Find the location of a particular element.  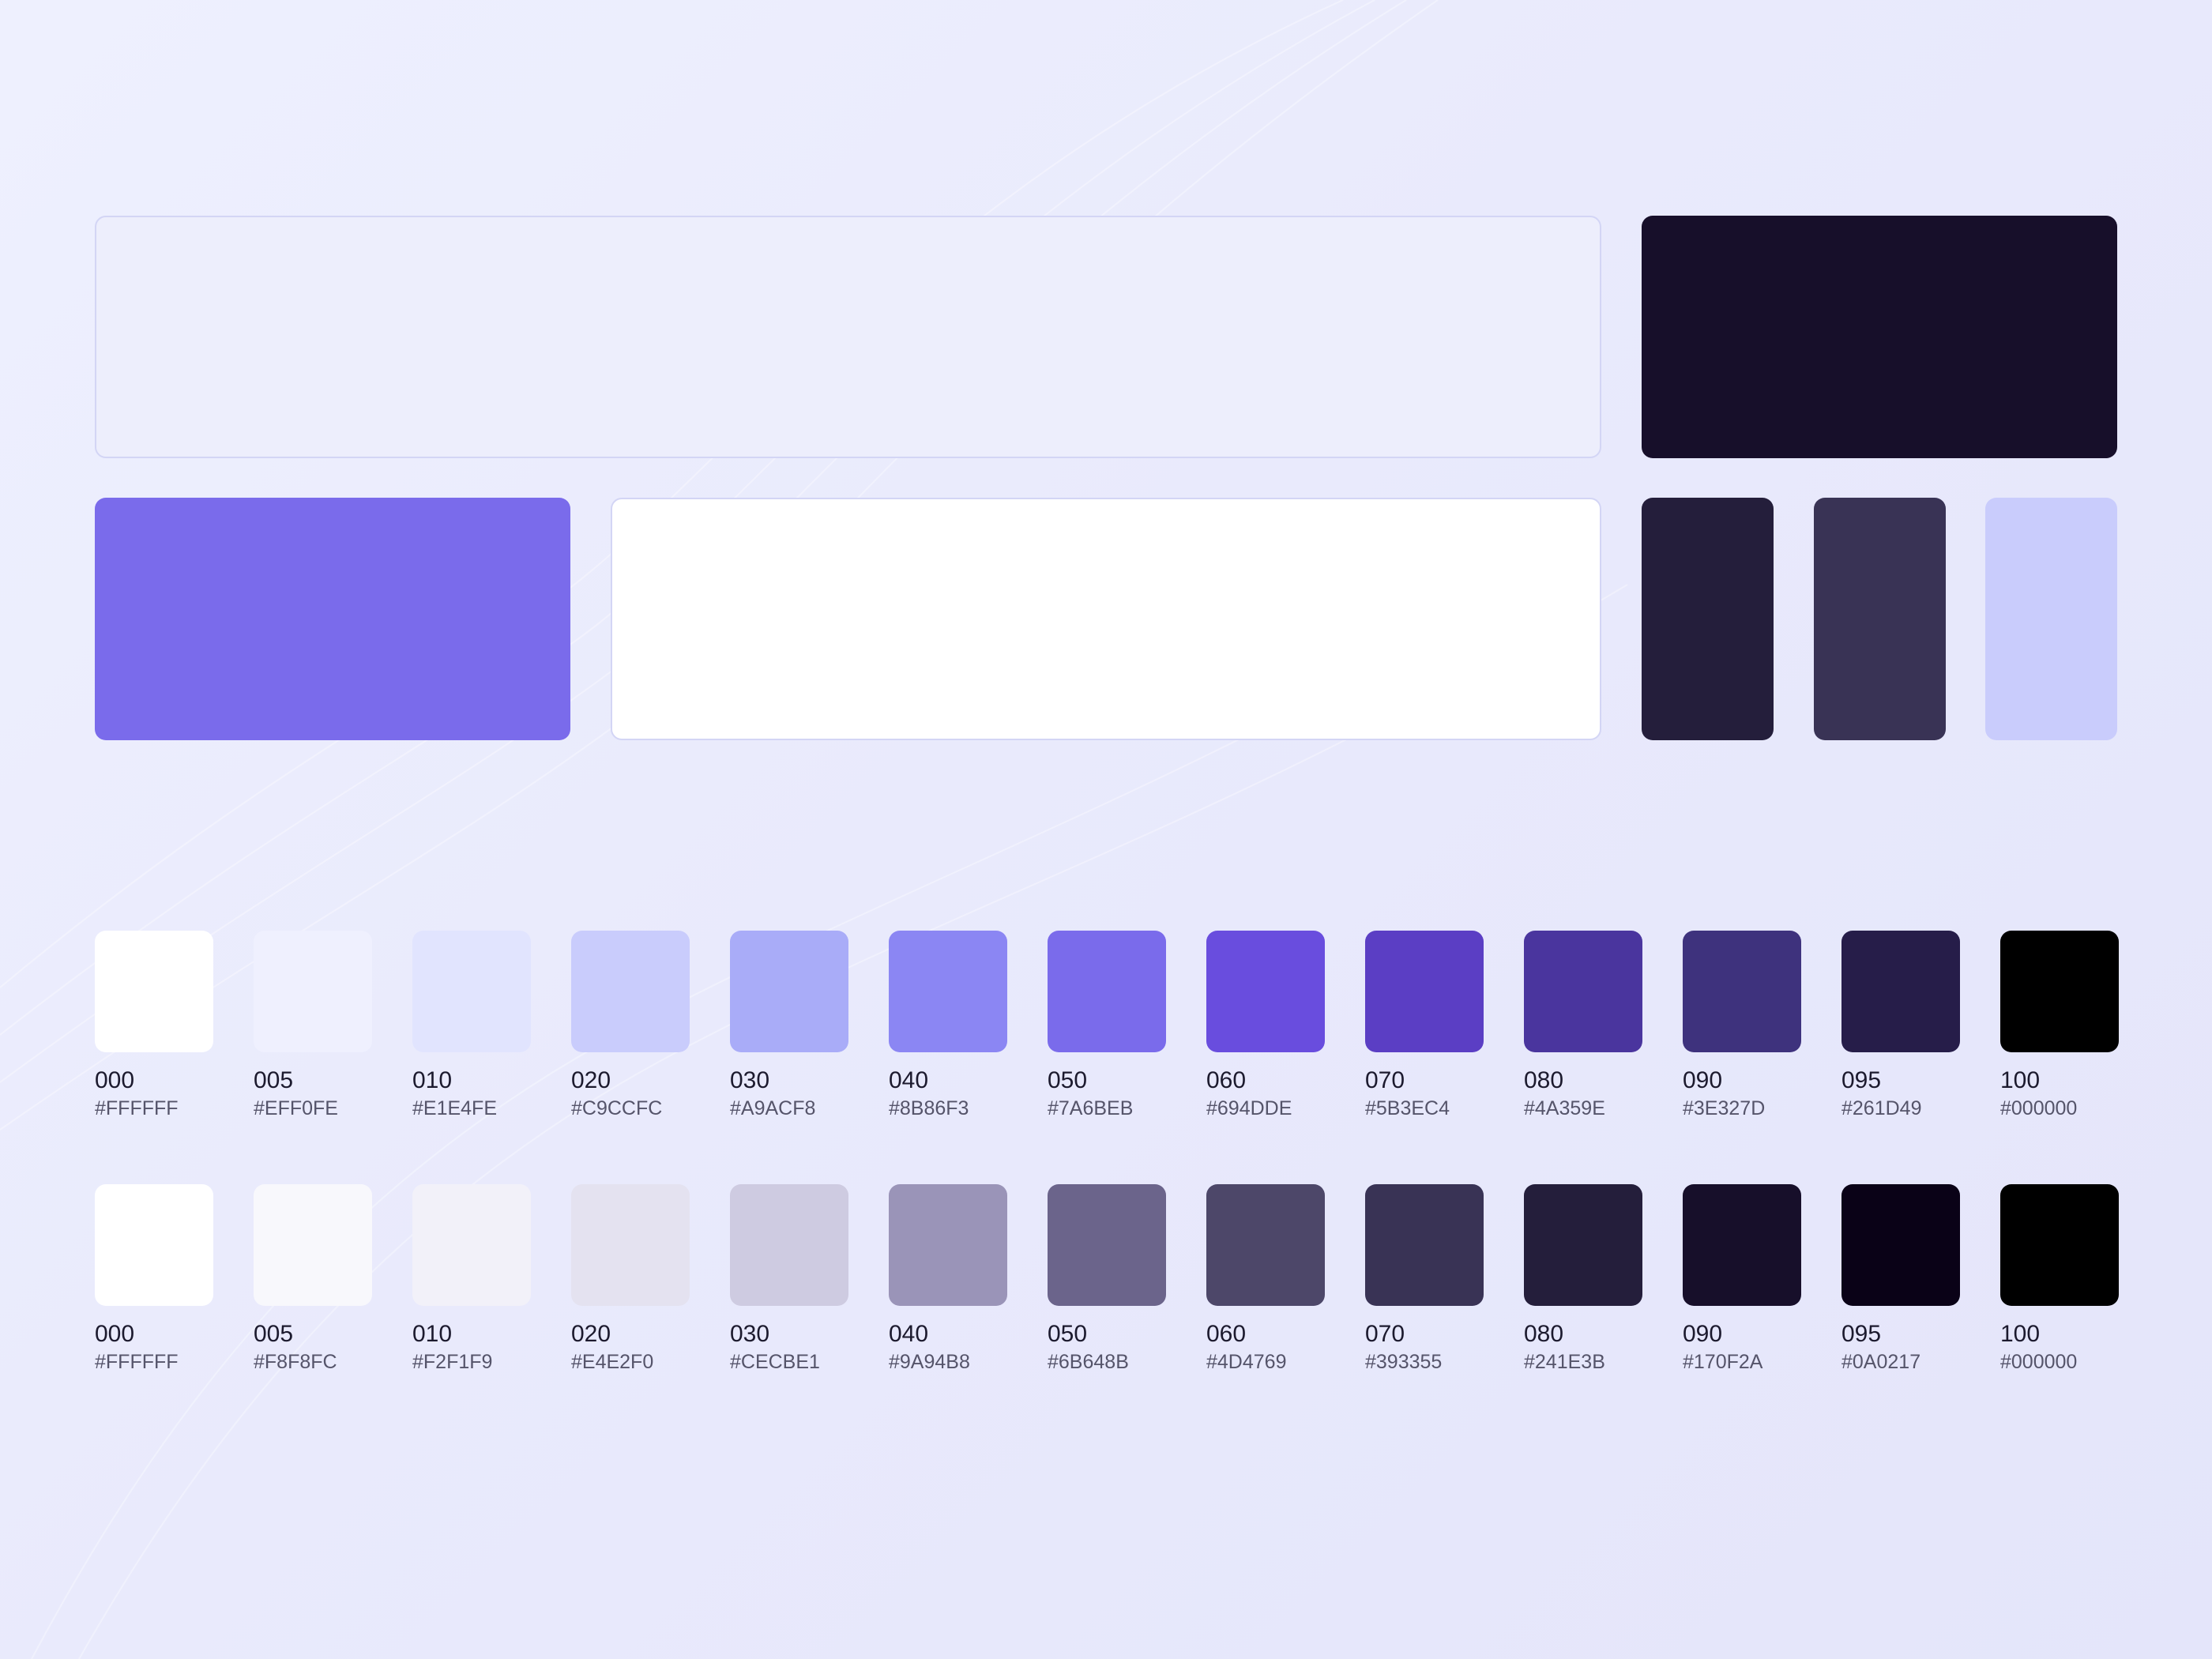

swatch-hex: #8B86F3 is located at coordinates (929, 1108).